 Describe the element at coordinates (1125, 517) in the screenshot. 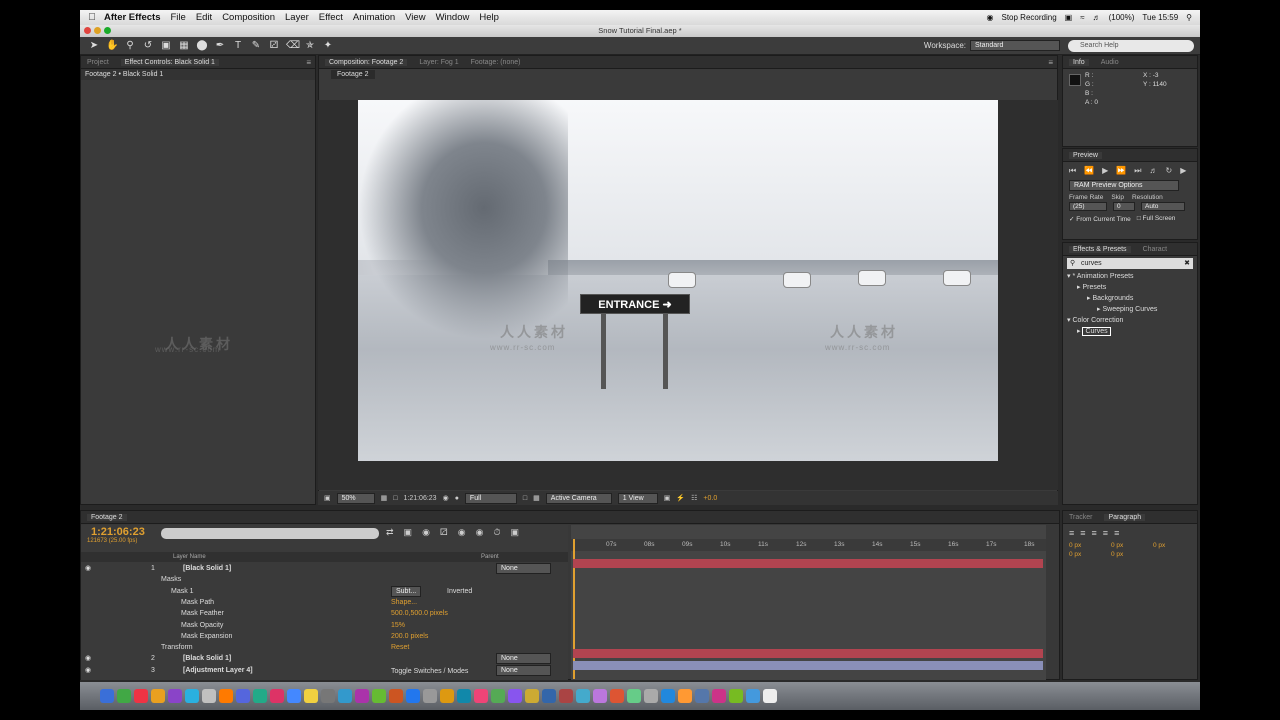

I see `tab-paragraph: Paragraph` at that location.